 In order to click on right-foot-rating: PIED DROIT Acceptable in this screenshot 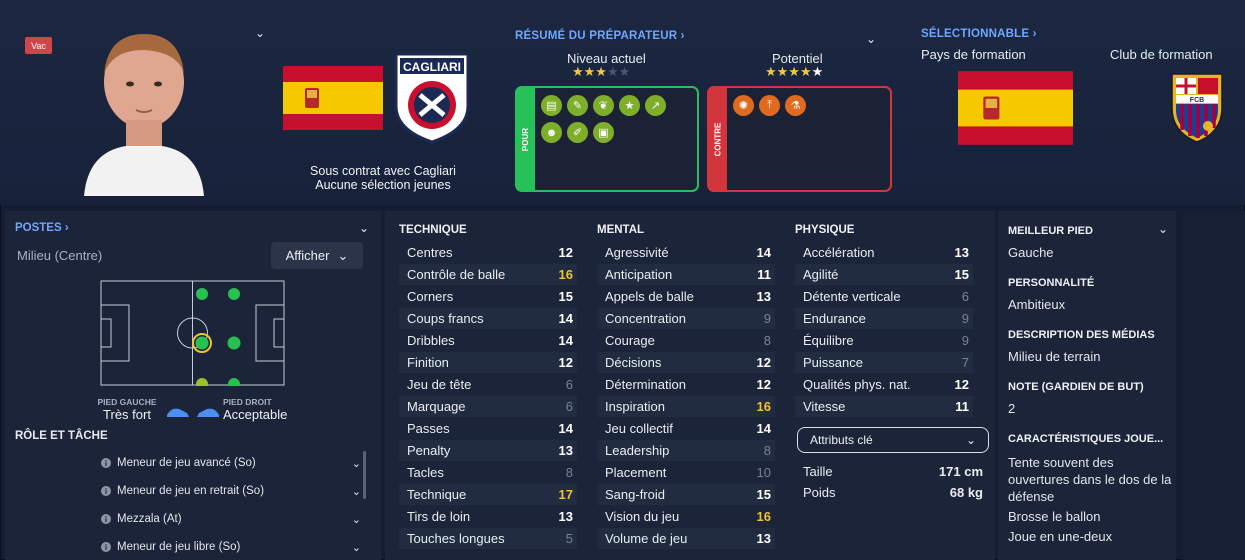, I will do `click(263, 409)`.